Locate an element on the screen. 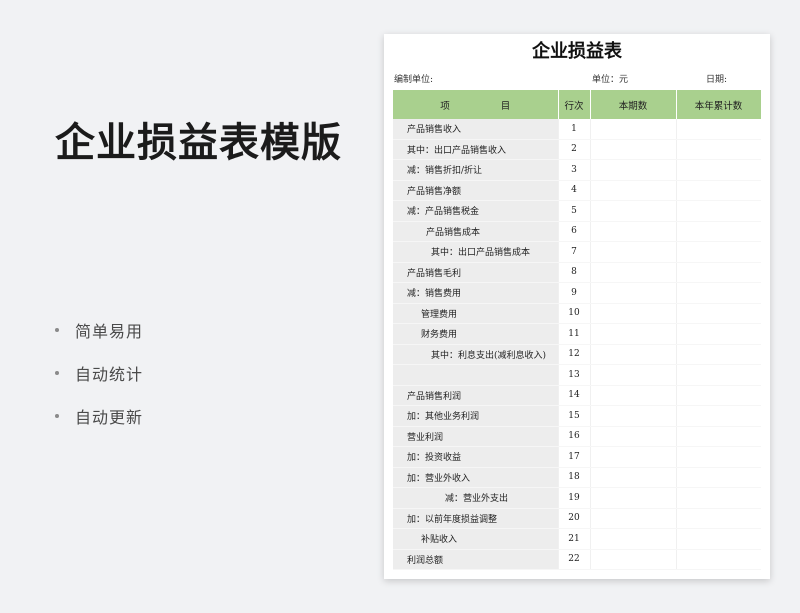 The image size is (800, 613). column-header-item-right: 目 is located at coordinates (505, 106).